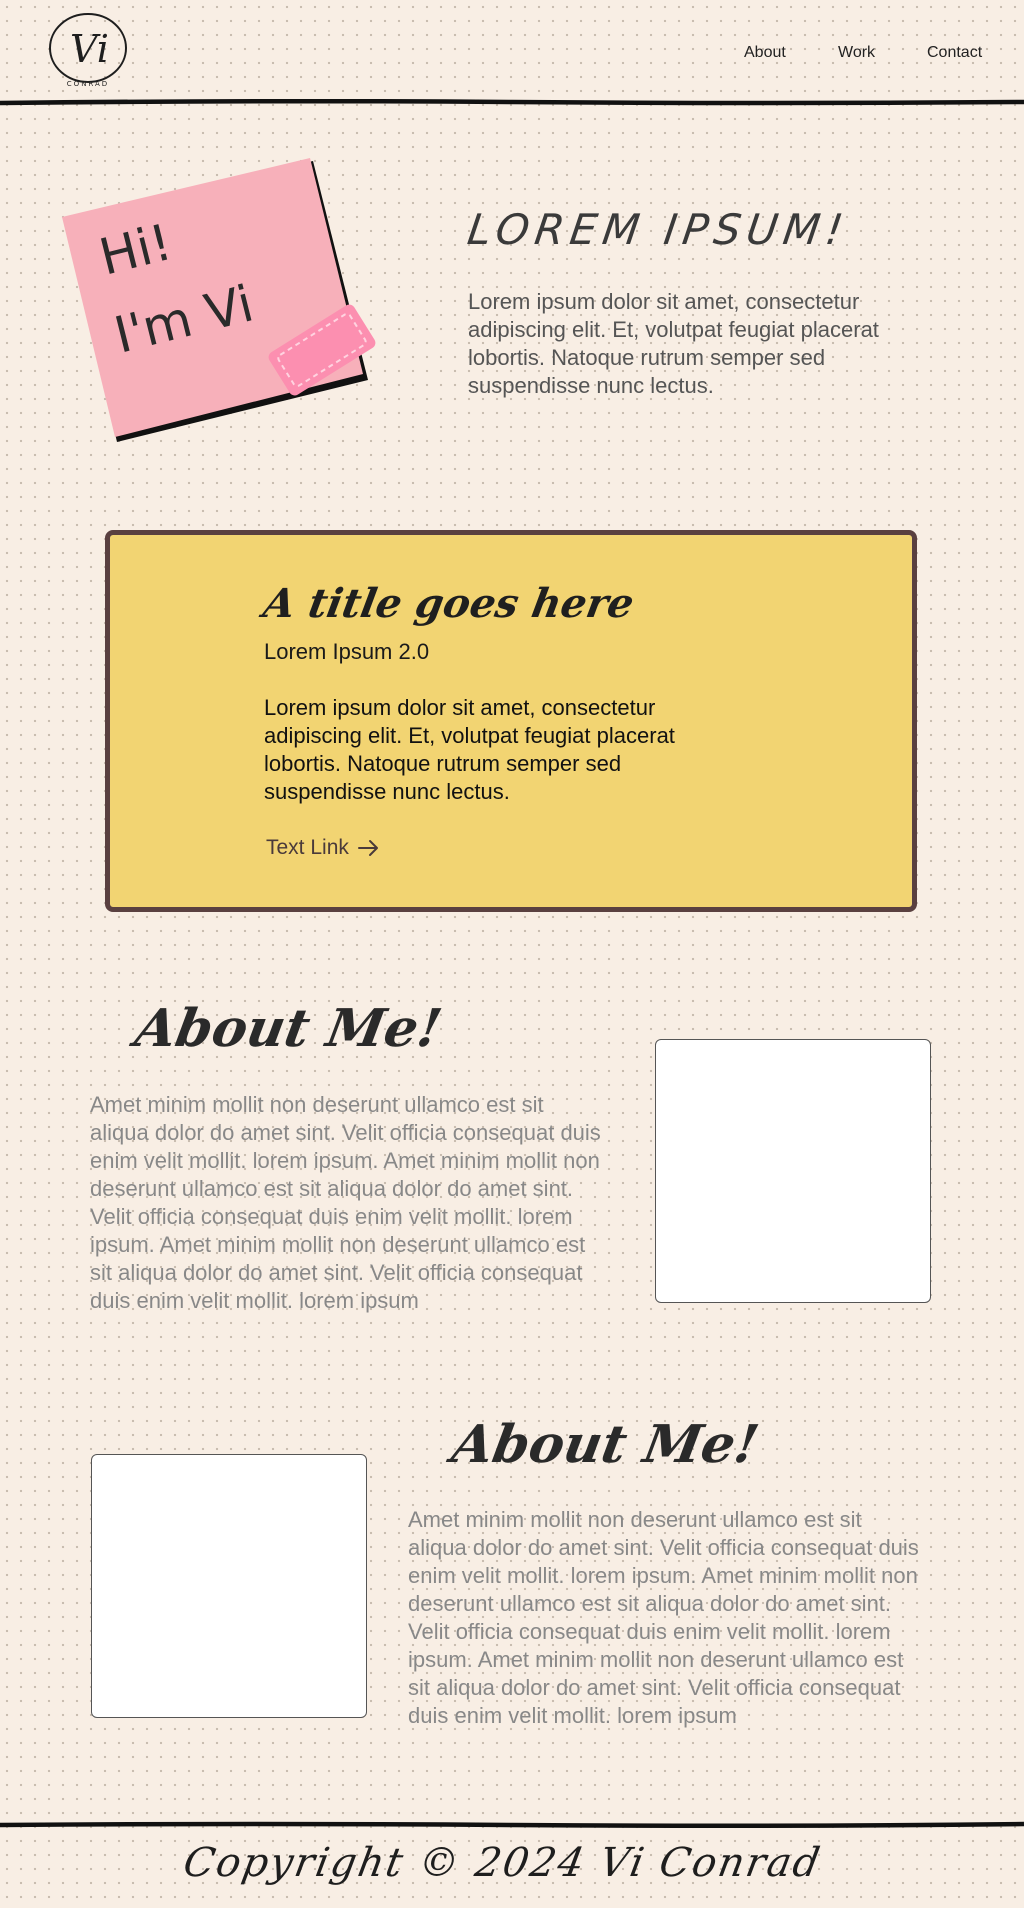  What do you see at coordinates (954, 53) in the screenshot?
I see `nav-contact-link: Contact` at bounding box center [954, 53].